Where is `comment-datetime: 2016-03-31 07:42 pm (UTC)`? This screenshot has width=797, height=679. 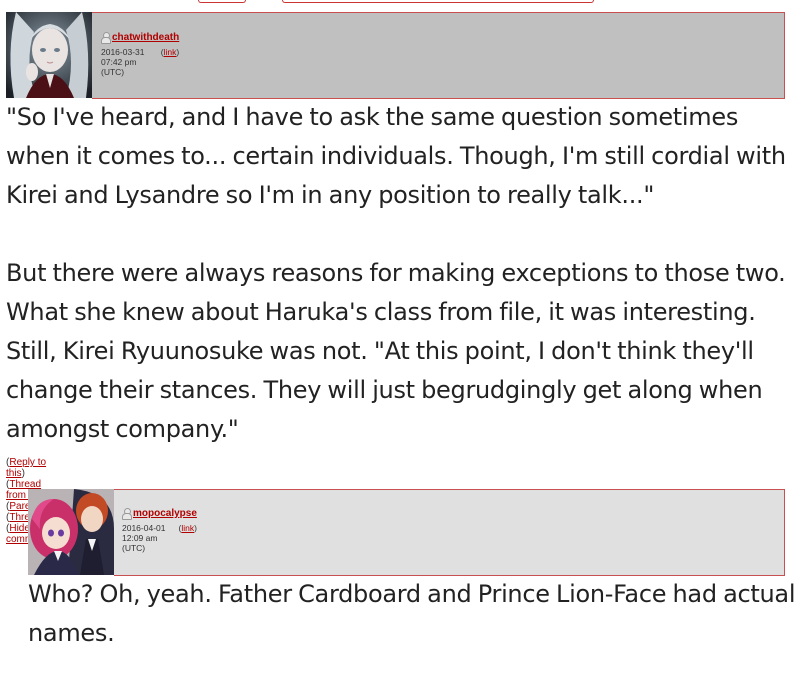 comment-datetime: 2016-03-31 07:42 pm (UTC) is located at coordinates (123, 62).